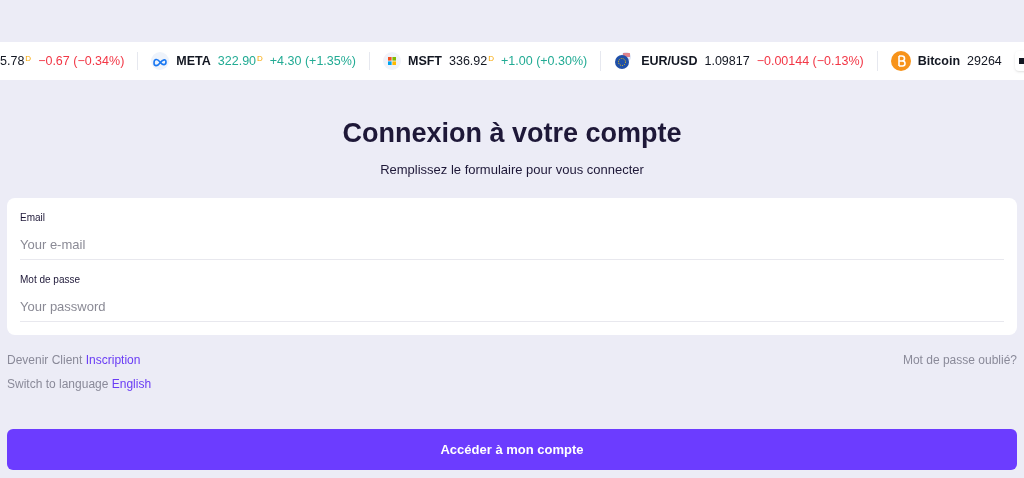  What do you see at coordinates (669, 61) in the screenshot?
I see `ticker-symbol: EUR/USD` at bounding box center [669, 61].